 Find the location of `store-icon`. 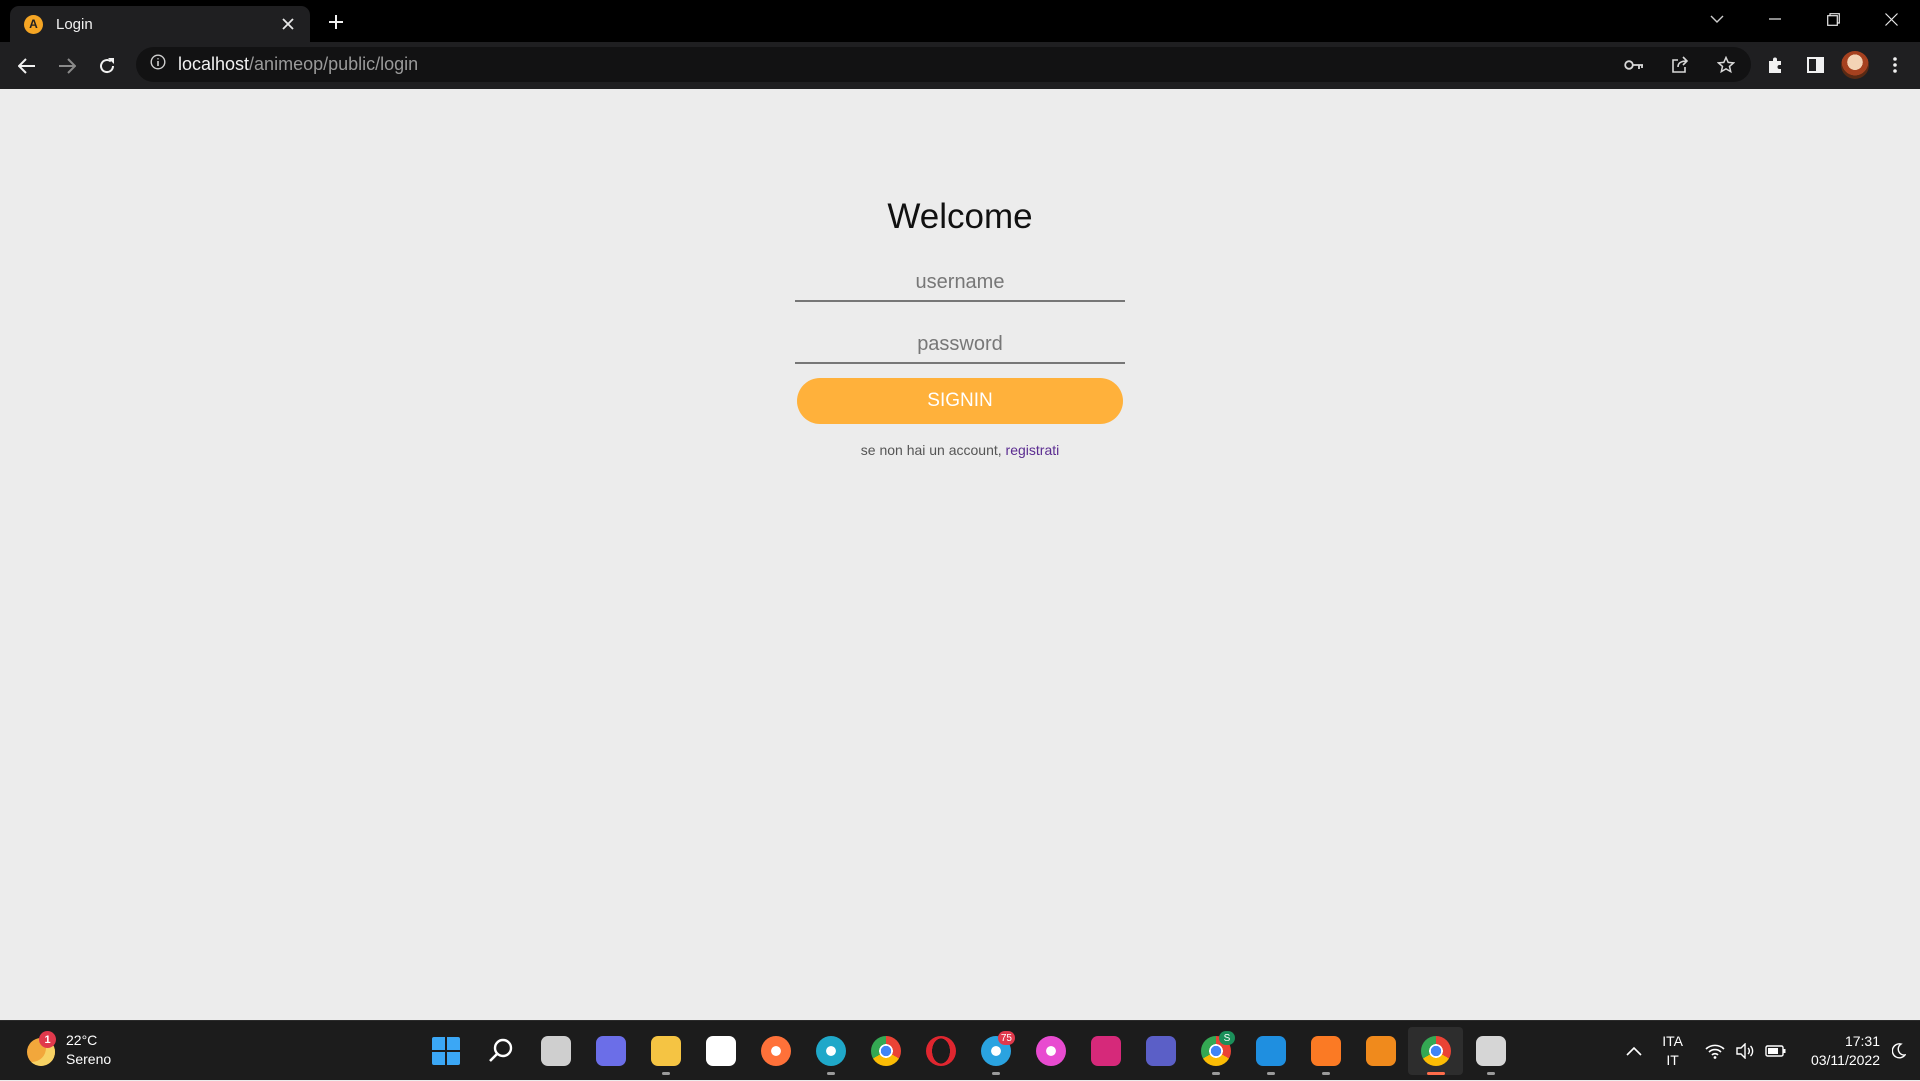

store-icon is located at coordinates (720, 1051).